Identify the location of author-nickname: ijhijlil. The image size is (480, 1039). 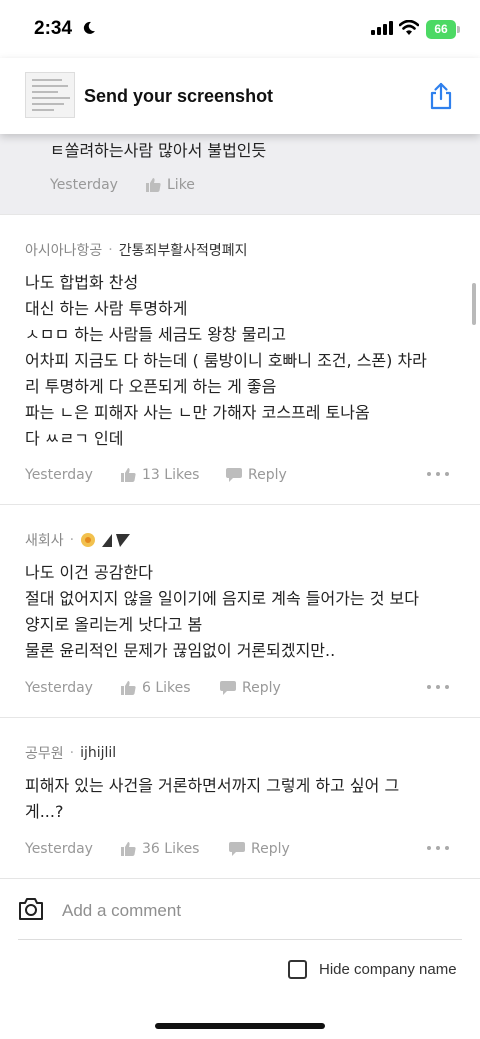
(98, 753).